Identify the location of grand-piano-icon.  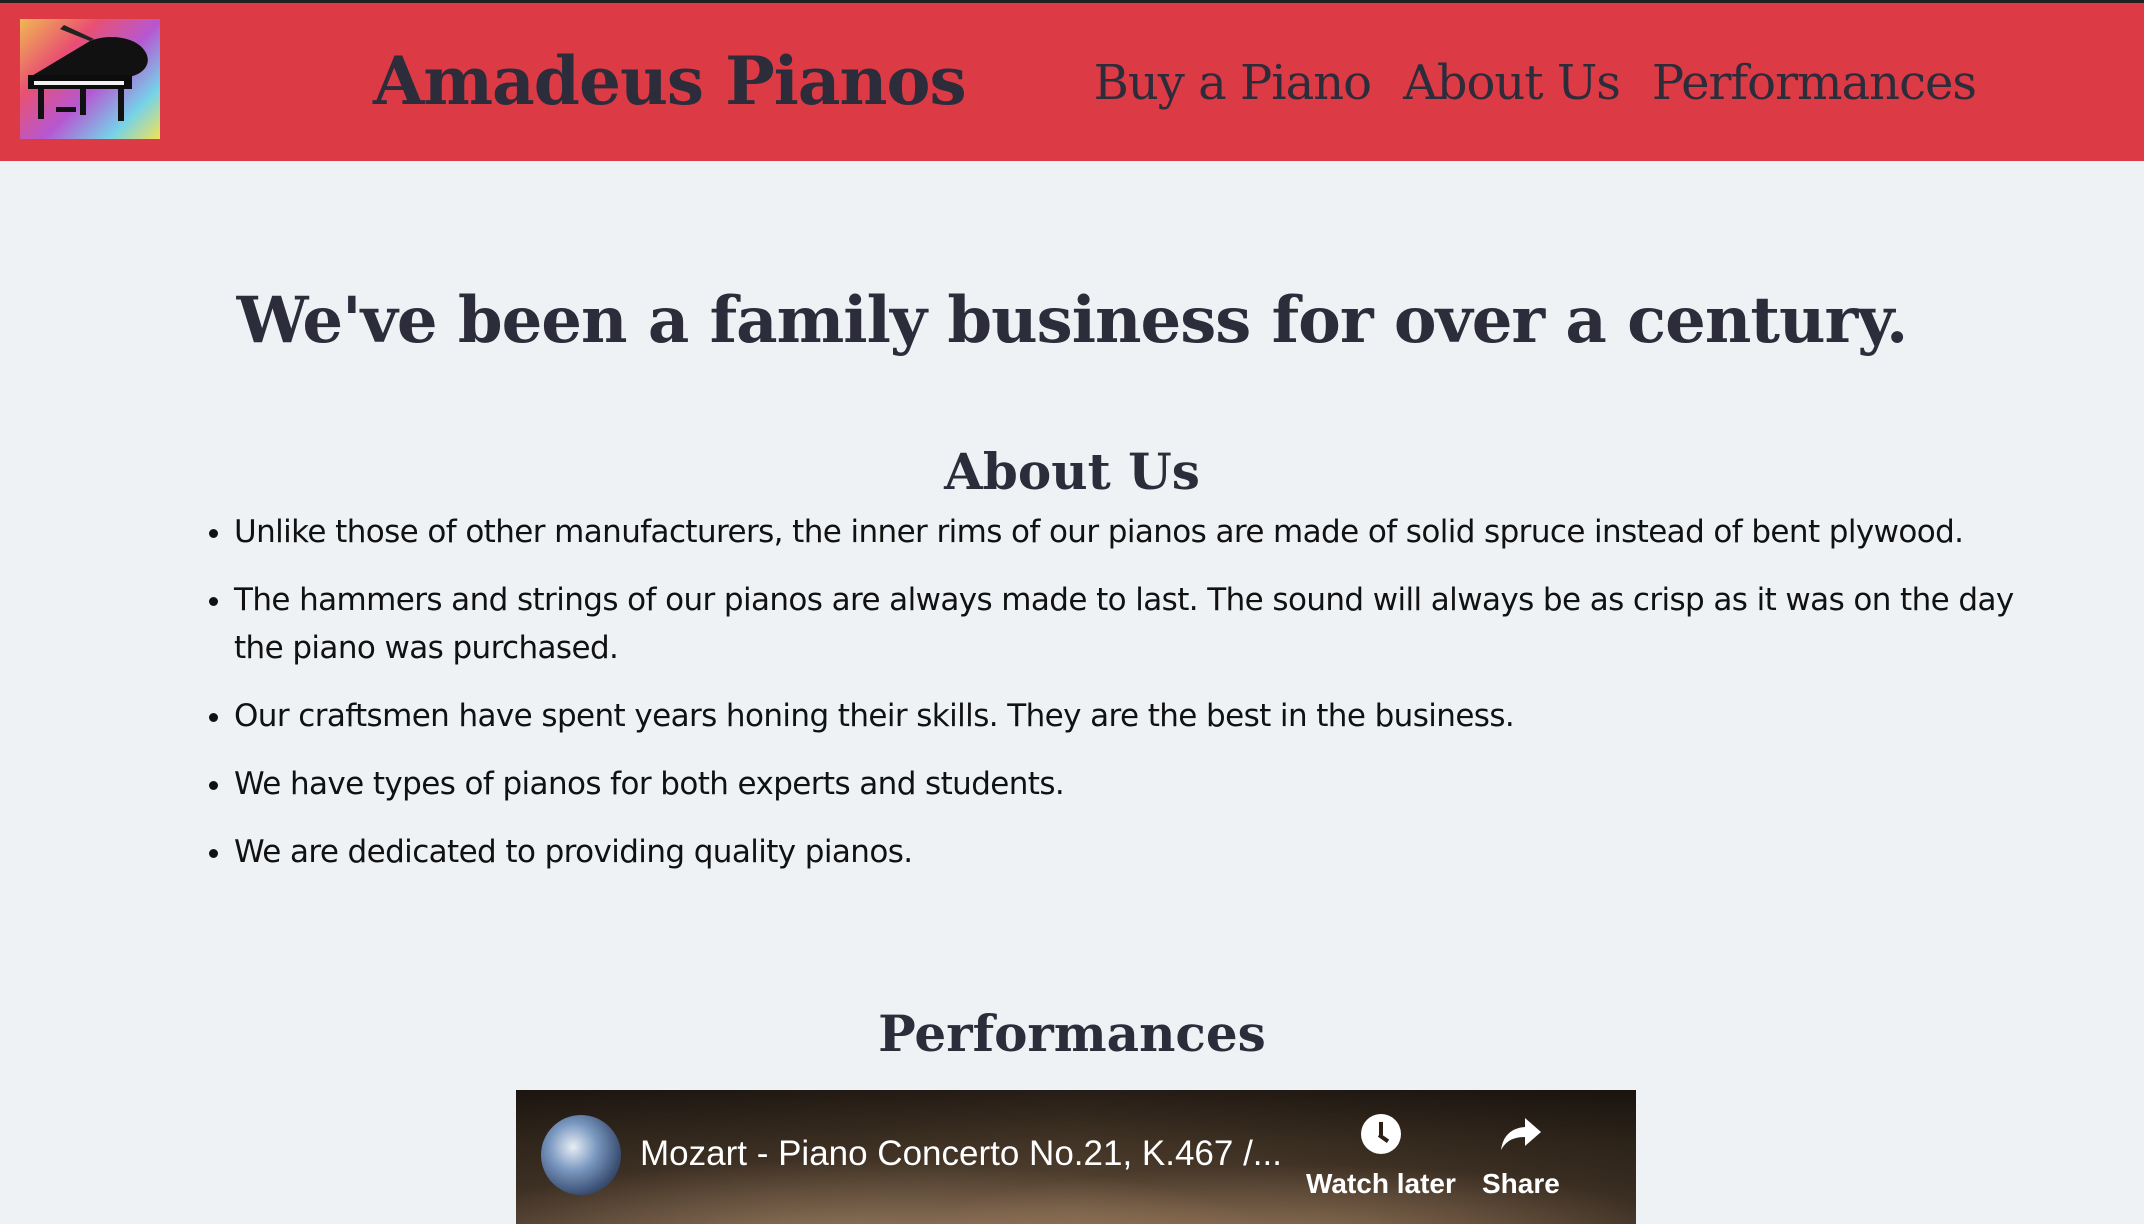
(90, 79).